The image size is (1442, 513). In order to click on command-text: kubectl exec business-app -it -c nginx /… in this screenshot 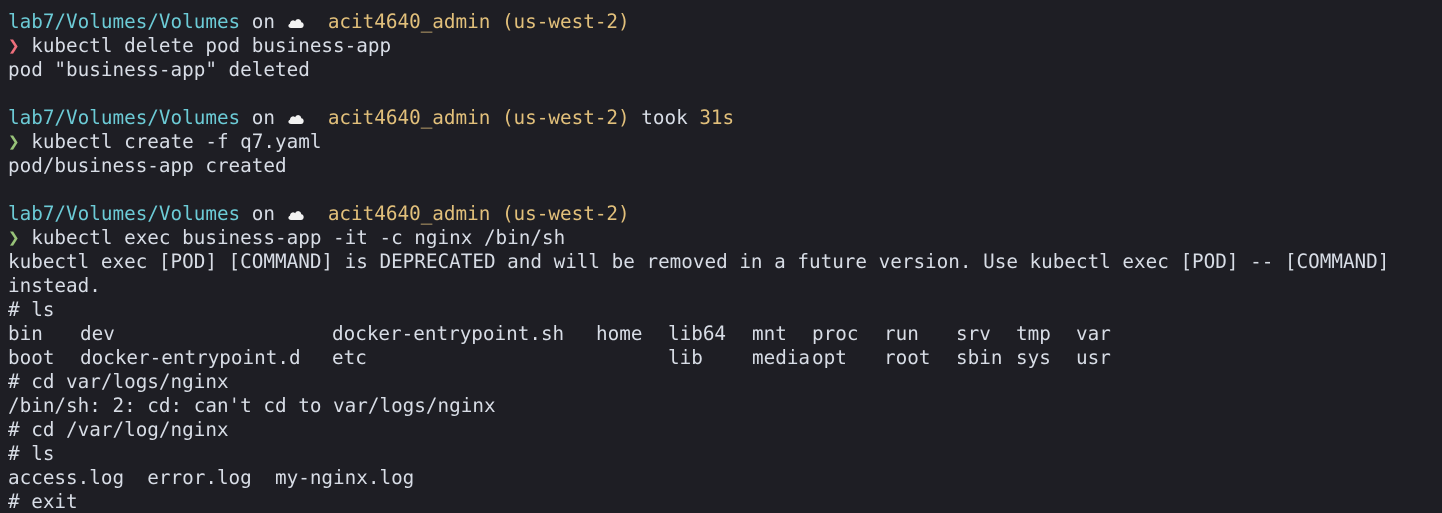, I will do `click(298, 237)`.